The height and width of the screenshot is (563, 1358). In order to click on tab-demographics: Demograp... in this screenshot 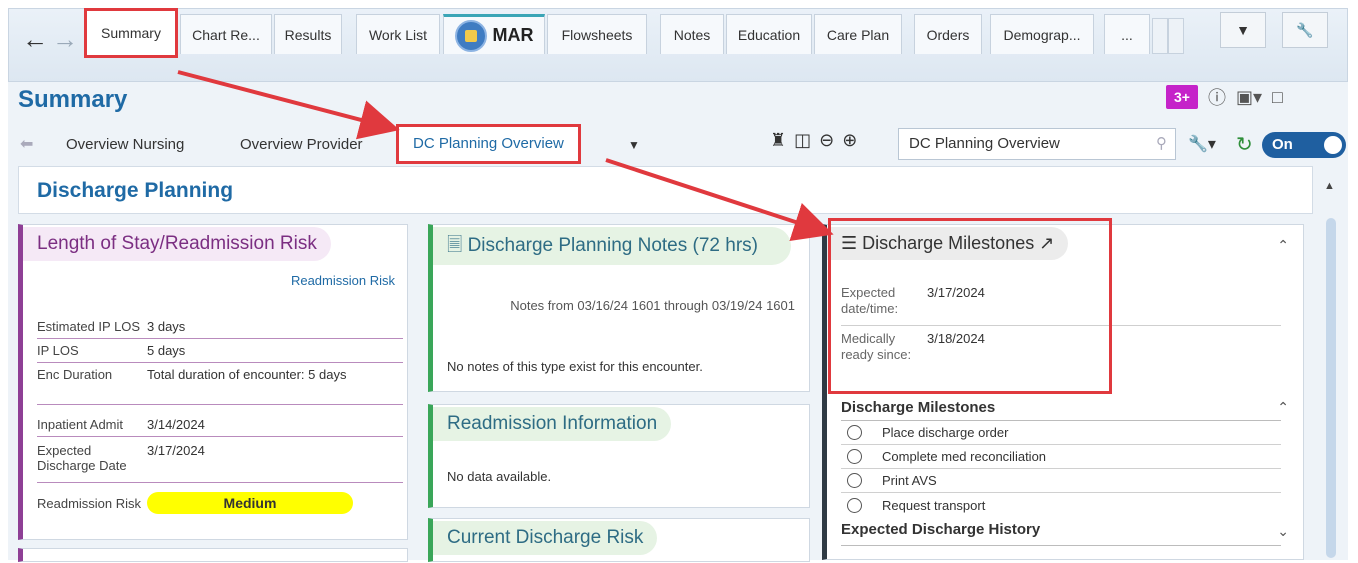, I will do `click(1042, 34)`.